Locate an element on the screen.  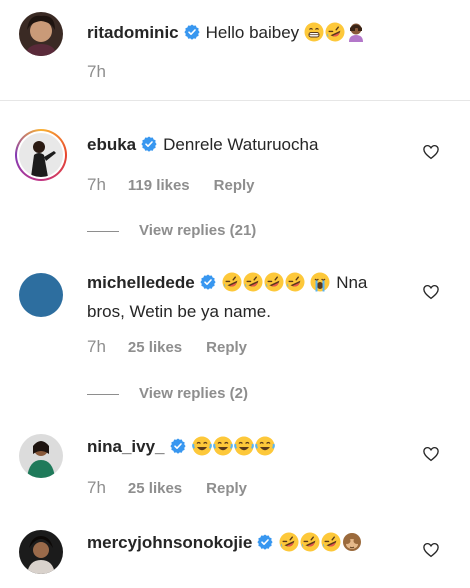
username: michelledede is located at coordinates (141, 282).